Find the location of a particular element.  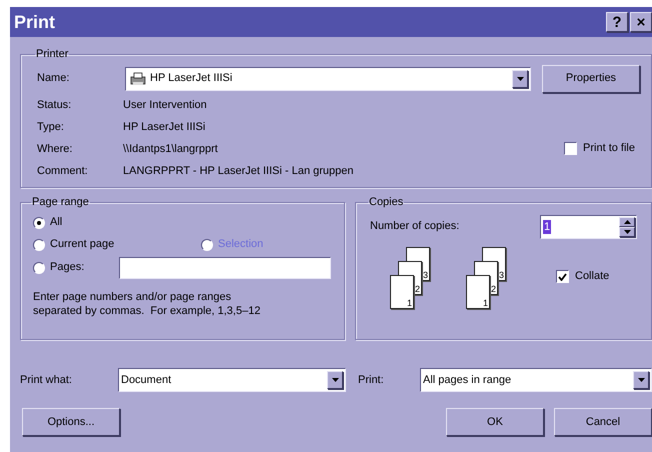

copies-value: 1 is located at coordinates (547, 227).